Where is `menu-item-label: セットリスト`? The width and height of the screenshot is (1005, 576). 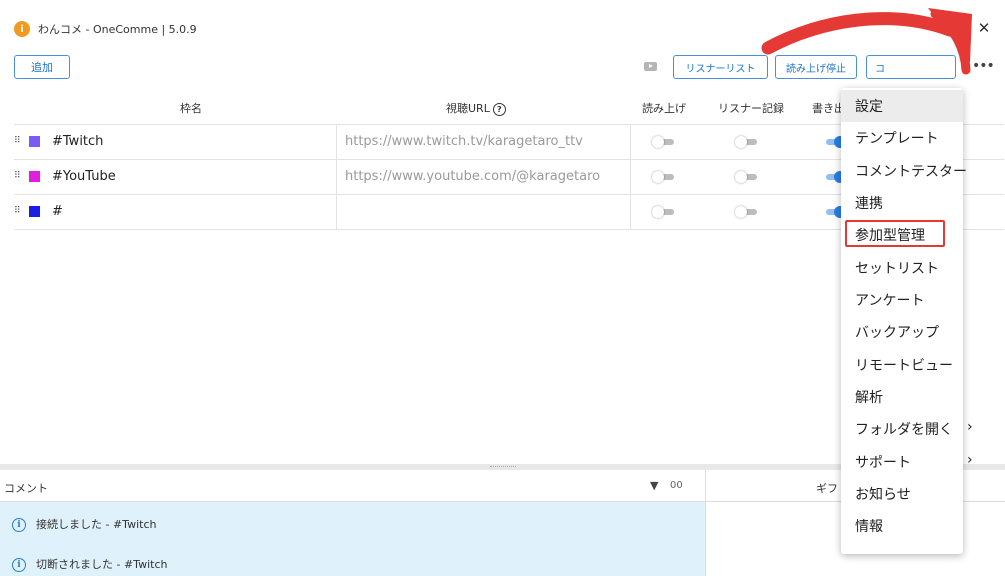
menu-item-label: セットリスト is located at coordinates (897, 269).